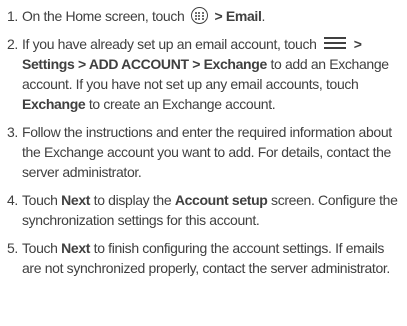 The image size is (407, 326). Describe the element at coordinates (54, 104) in the screenshot. I see `menu-option: Exchange` at that location.